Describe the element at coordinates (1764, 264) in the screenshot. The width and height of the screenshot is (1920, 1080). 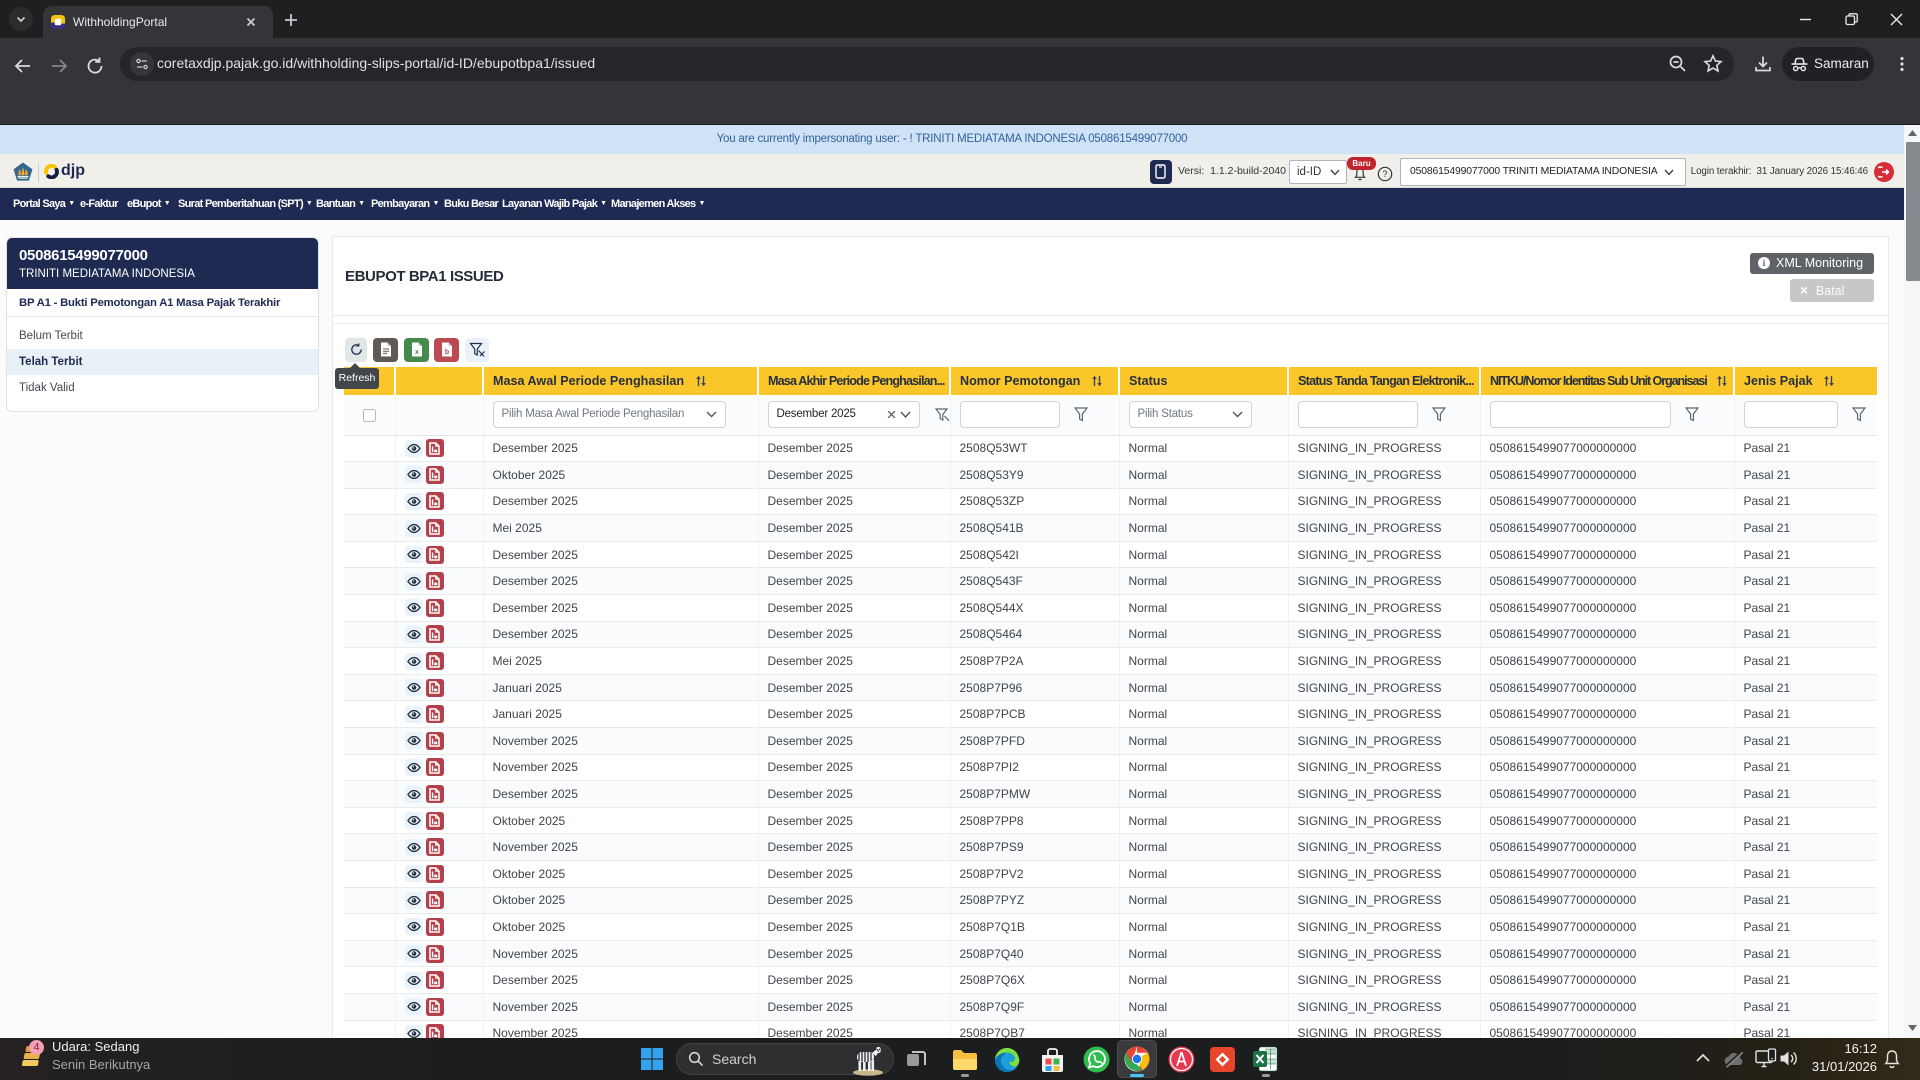
I see `svg-text: i` at that location.